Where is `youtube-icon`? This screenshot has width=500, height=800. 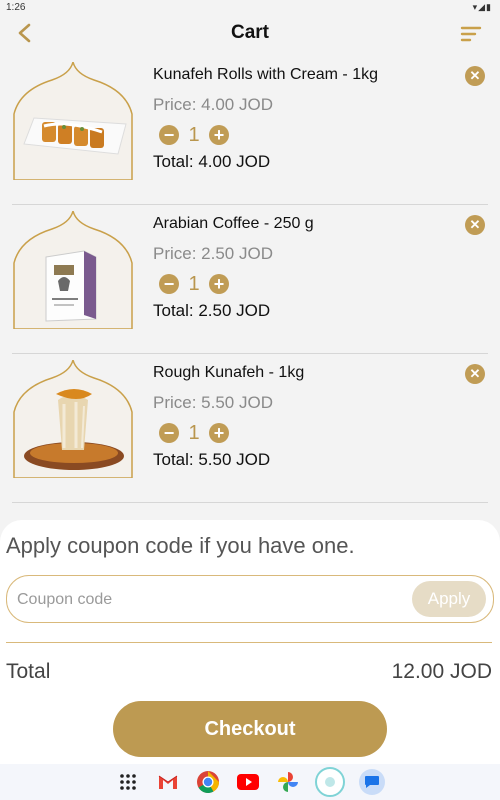 youtube-icon is located at coordinates (248, 782).